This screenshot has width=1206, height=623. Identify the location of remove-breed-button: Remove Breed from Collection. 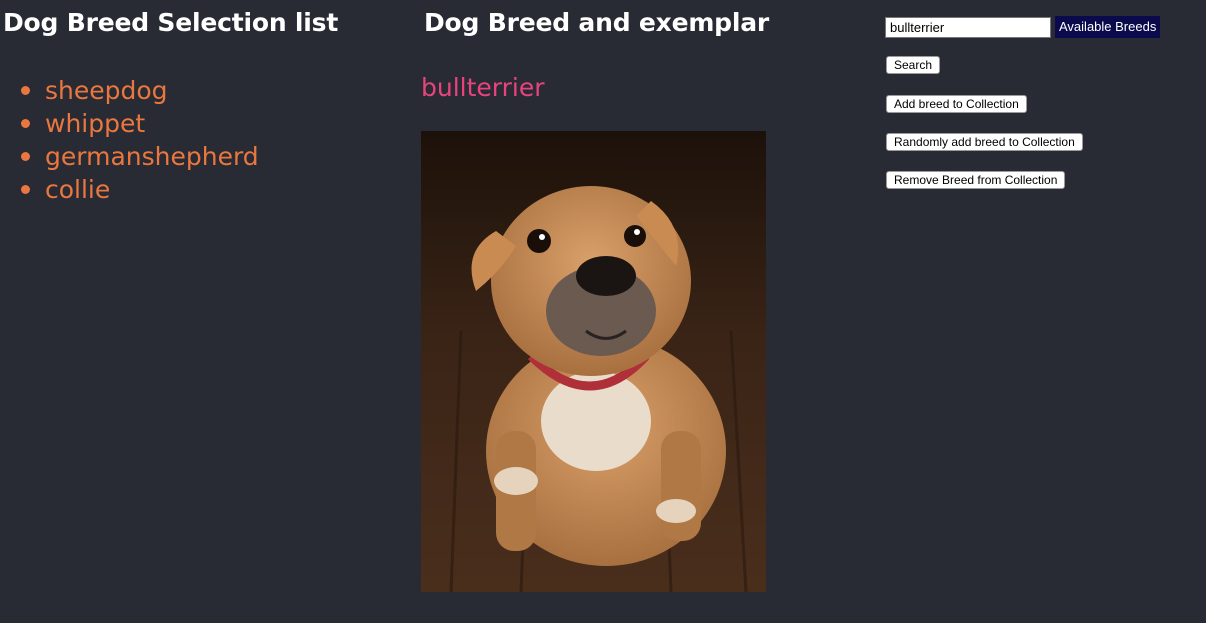
(976, 180).